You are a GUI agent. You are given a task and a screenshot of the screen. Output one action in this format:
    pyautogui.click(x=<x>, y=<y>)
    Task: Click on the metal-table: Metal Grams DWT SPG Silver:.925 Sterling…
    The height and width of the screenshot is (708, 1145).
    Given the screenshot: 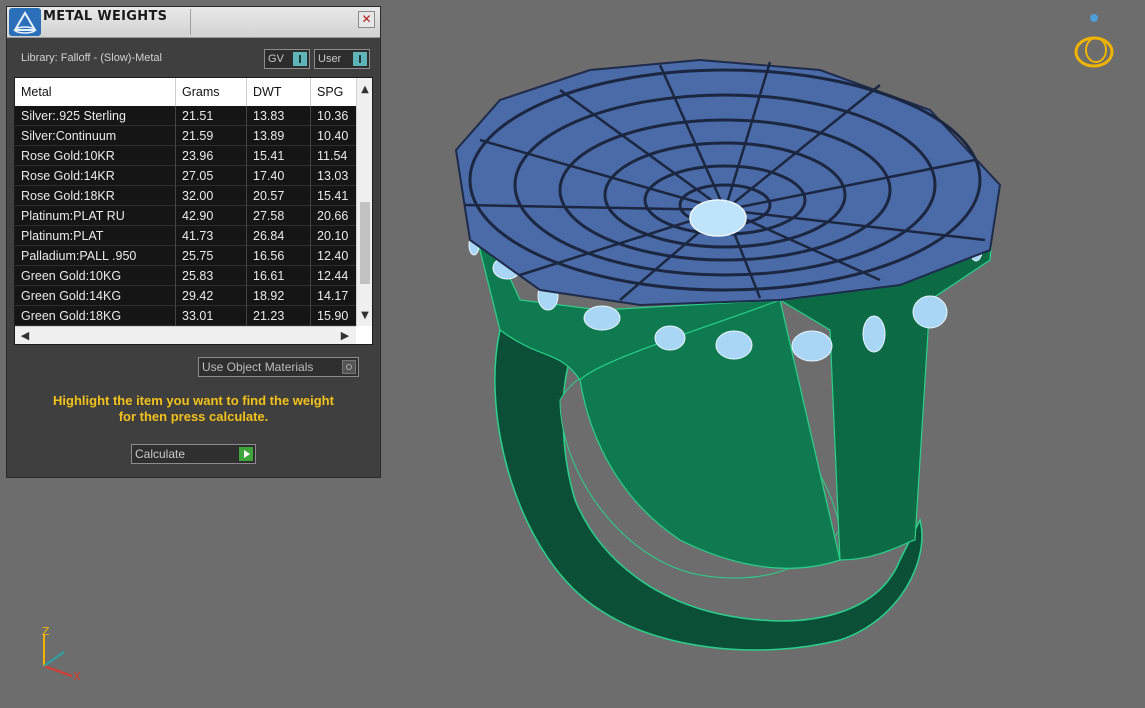 What is the action you would take?
    pyautogui.click(x=193, y=211)
    